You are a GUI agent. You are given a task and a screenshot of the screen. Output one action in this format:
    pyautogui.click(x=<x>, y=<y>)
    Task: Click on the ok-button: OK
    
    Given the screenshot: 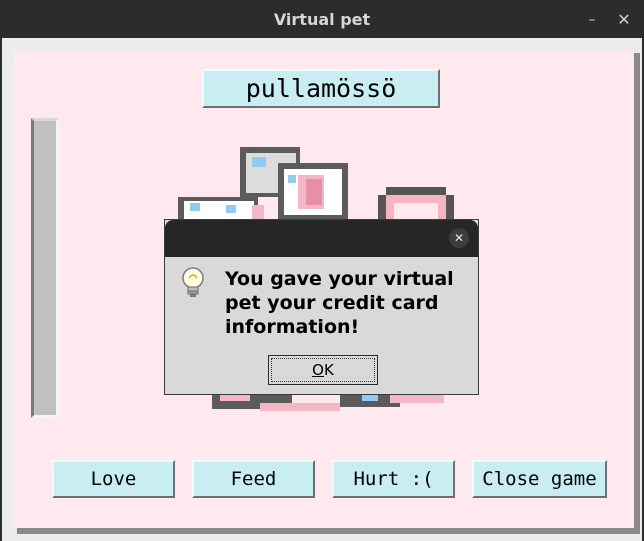 What is the action you would take?
    pyautogui.click(x=323, y=370)
    